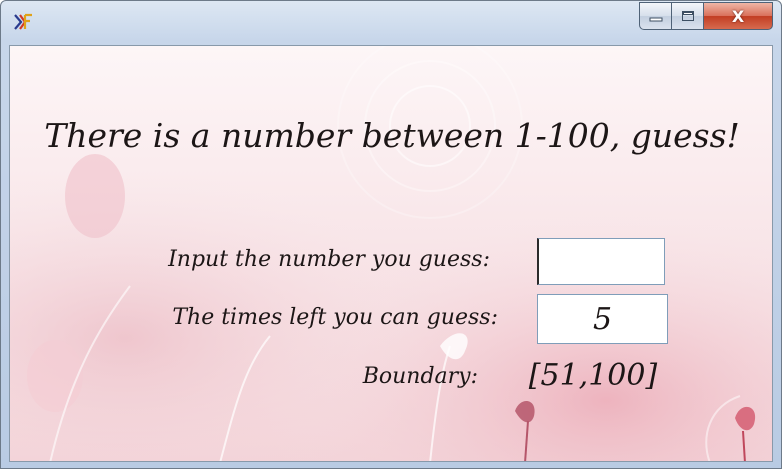 Image resolution: width=782 pixels, height=469 pixels. Describe the element at coordinates (392, 135) in the screenshot. I see `headline-text: There is a number between 1-100, guess!` at that location.